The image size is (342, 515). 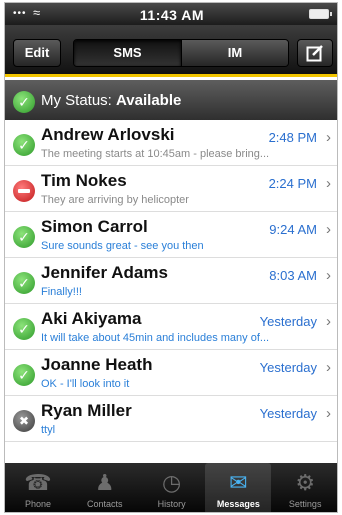 I want to click on tab-sms: SMS, so click(x=127, y=53).